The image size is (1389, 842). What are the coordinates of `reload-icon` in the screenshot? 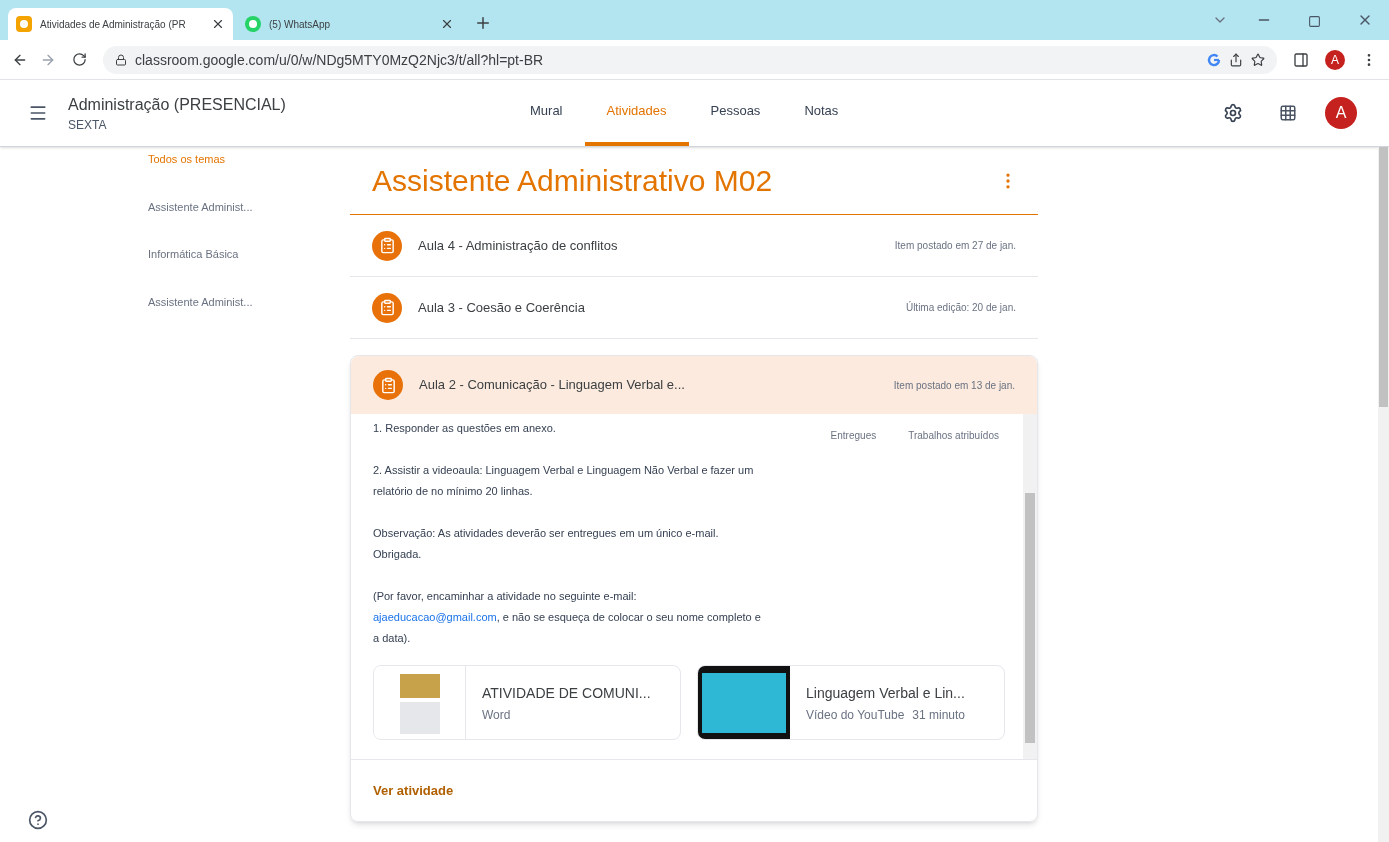 It's located at (79, 59).